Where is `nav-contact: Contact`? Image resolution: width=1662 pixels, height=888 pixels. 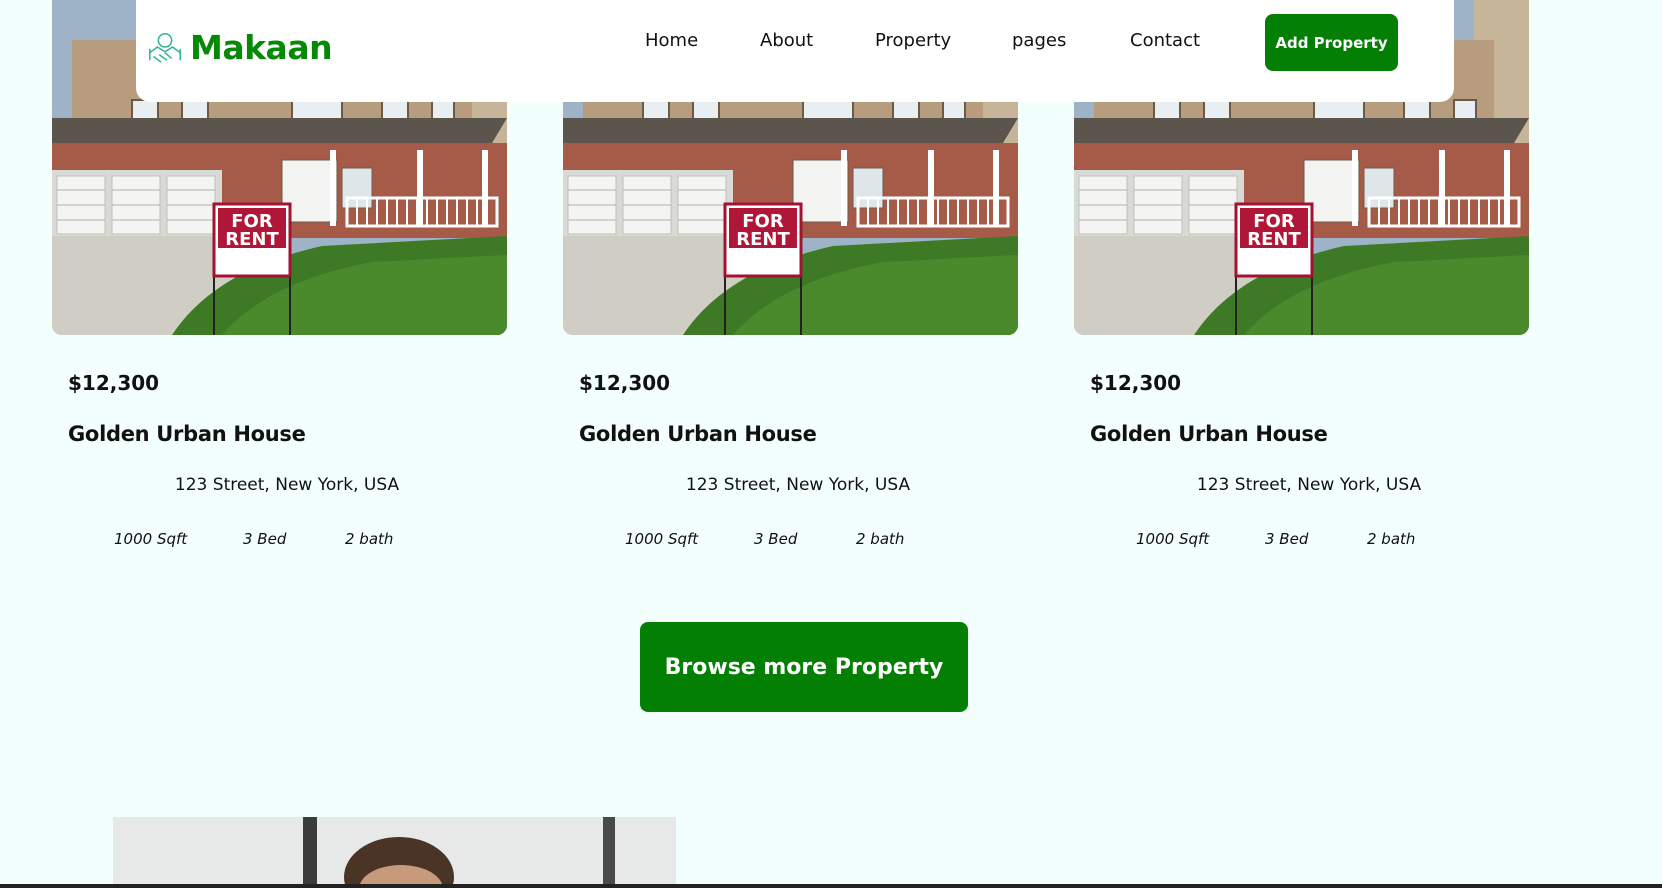 nav-contact: Contact is located at coordinates (1165, 40).